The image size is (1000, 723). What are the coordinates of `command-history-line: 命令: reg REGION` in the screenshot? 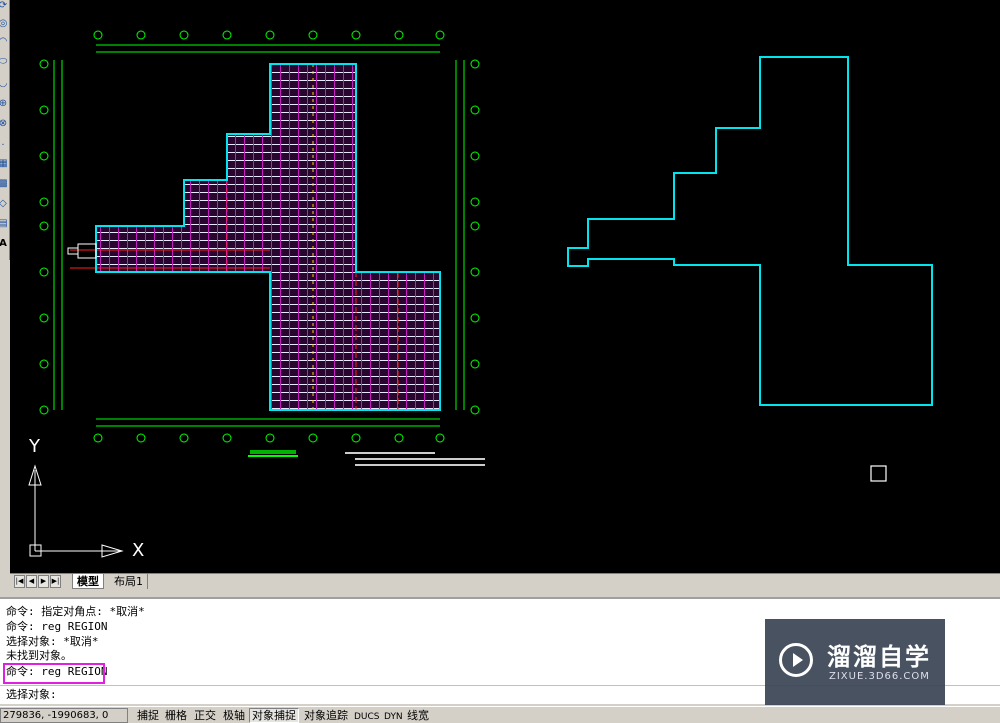 It's located at (57, 626).